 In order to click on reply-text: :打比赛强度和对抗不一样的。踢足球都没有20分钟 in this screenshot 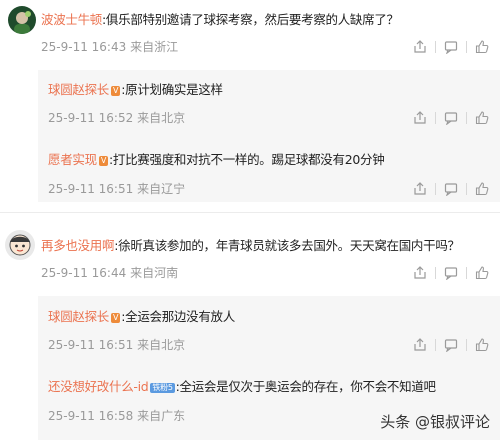, I will do `click(247, 159)`.